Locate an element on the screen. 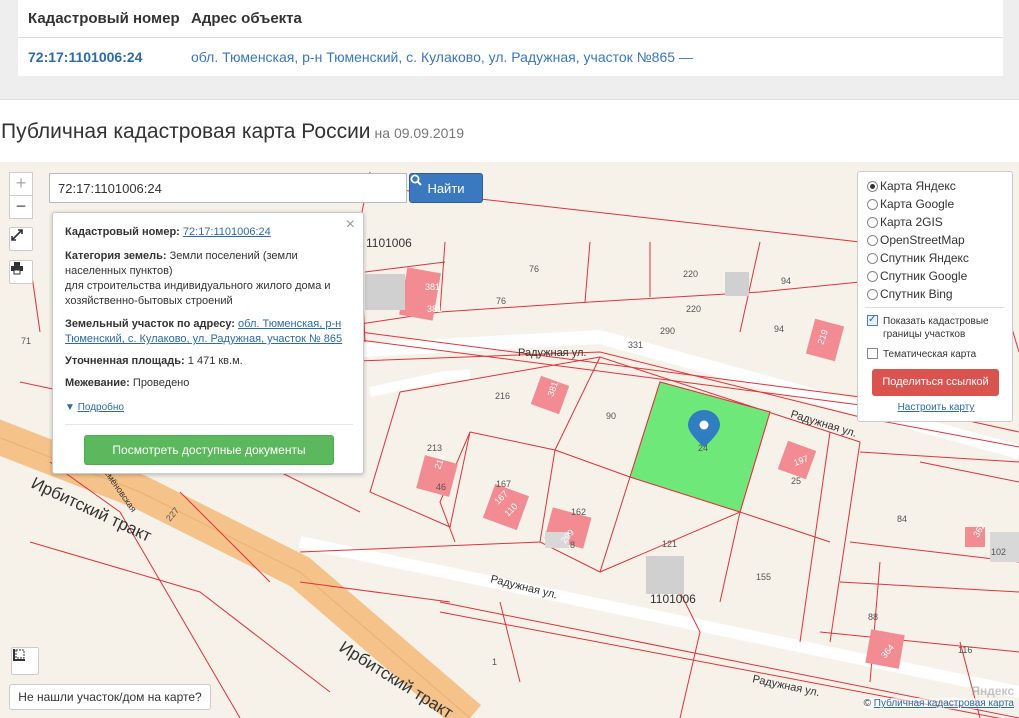 The height and width of the screenshot is (718, 1019). print-button is located at coordinates (21, 272).